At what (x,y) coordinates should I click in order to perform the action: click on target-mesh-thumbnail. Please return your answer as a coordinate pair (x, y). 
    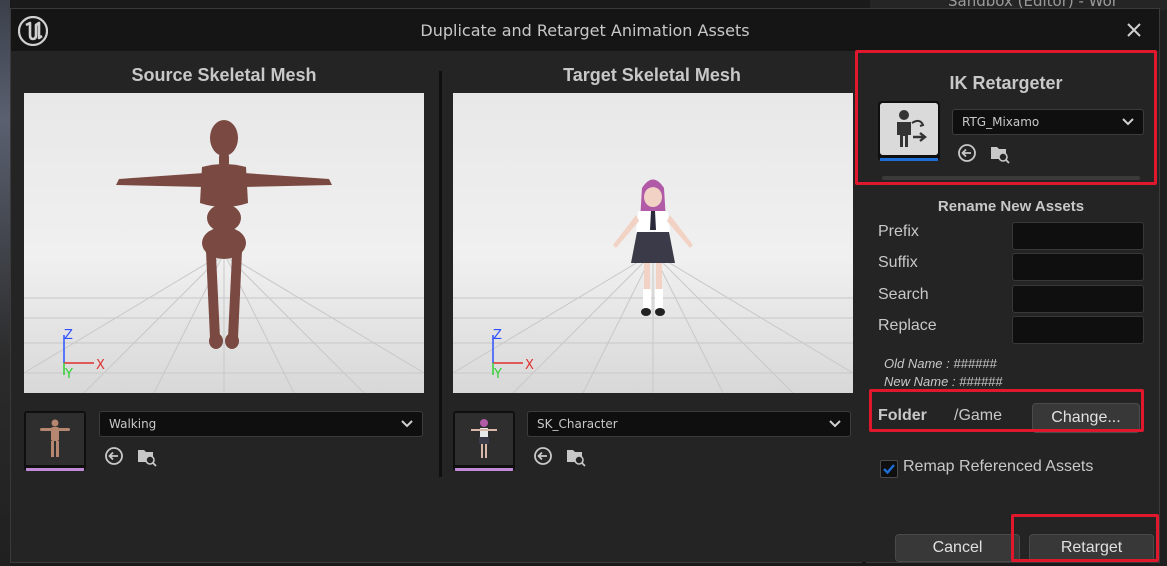
    Looking at the image, I should click on (484, 441).